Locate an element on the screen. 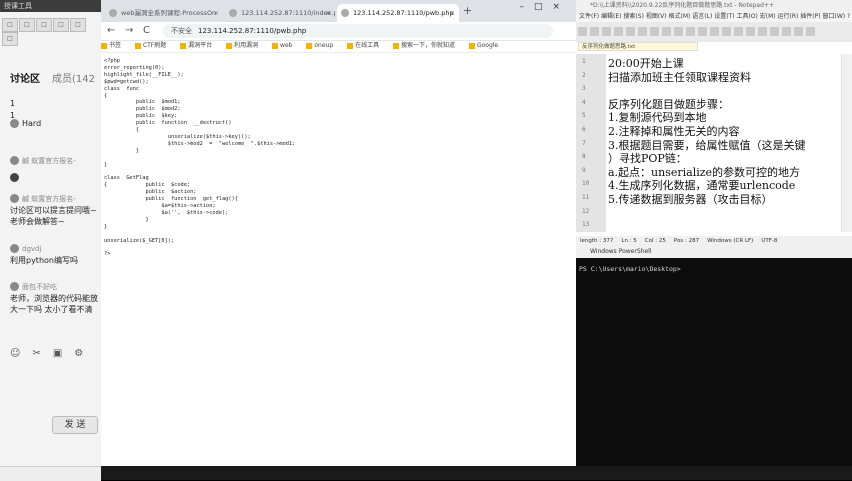  taskbar is located at coordinates (476, 473).